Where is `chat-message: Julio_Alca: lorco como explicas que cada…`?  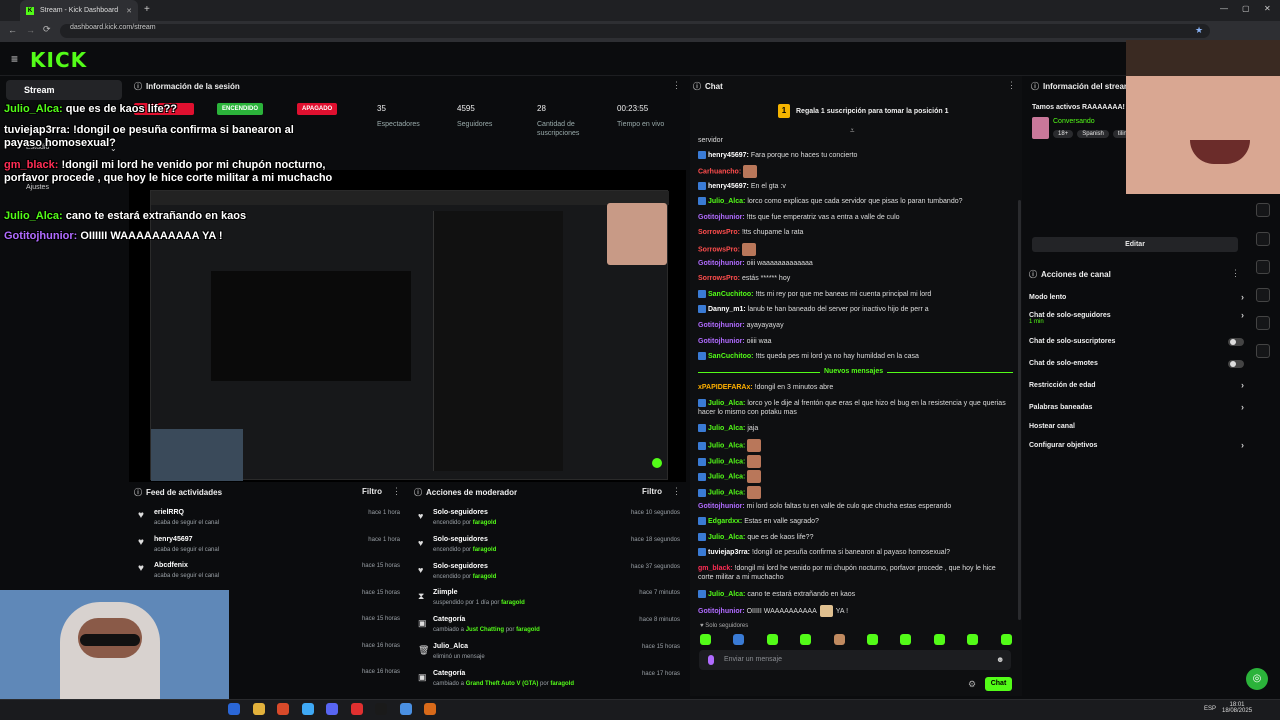
chat-message: Julio_Alca: lorco como explicas que cada… is located at coordinates (855, 201).